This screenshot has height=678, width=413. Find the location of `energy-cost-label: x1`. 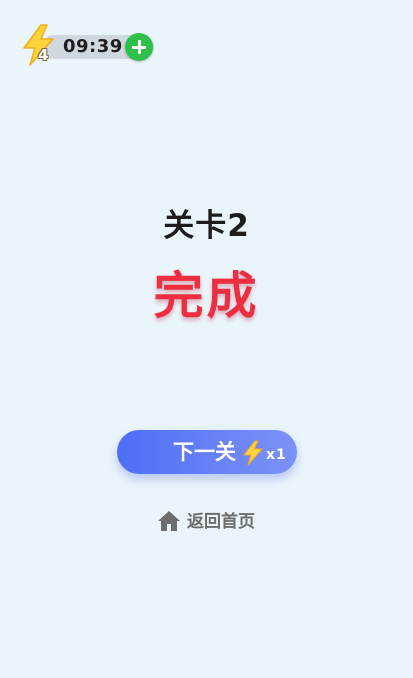

energy-cost-label: x1 is located at coordinates (276, 455).